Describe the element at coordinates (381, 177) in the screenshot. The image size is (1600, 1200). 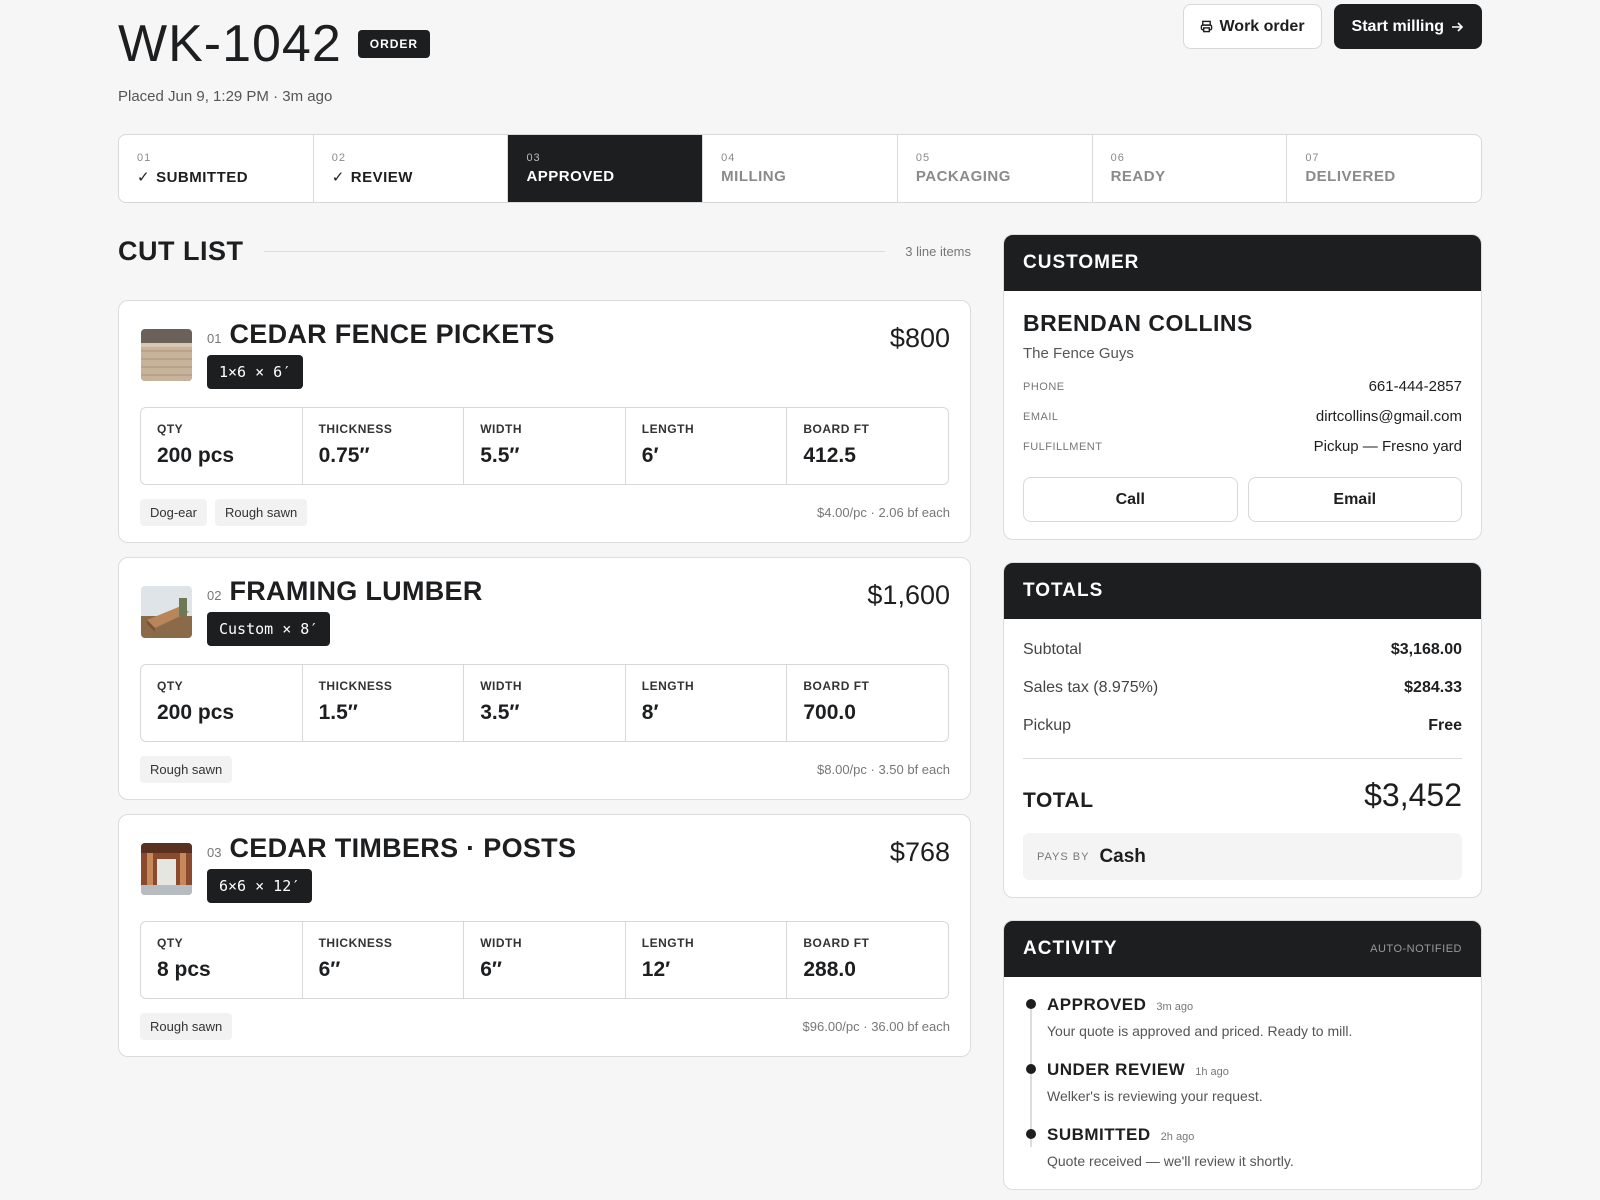
I see `step-label: REVIEW` at that location.